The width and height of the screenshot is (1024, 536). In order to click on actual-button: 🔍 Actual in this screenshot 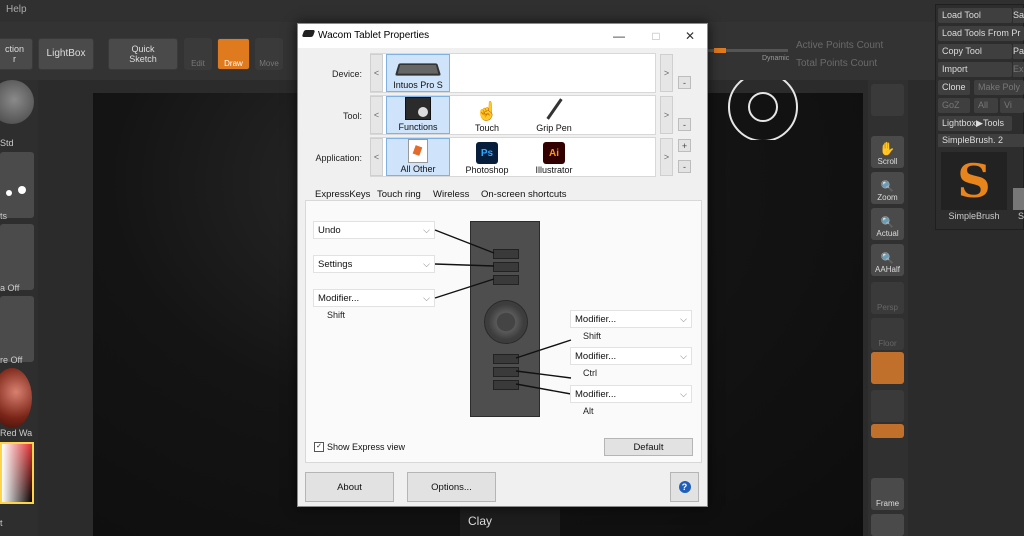, I will do `click(887, 224)`.